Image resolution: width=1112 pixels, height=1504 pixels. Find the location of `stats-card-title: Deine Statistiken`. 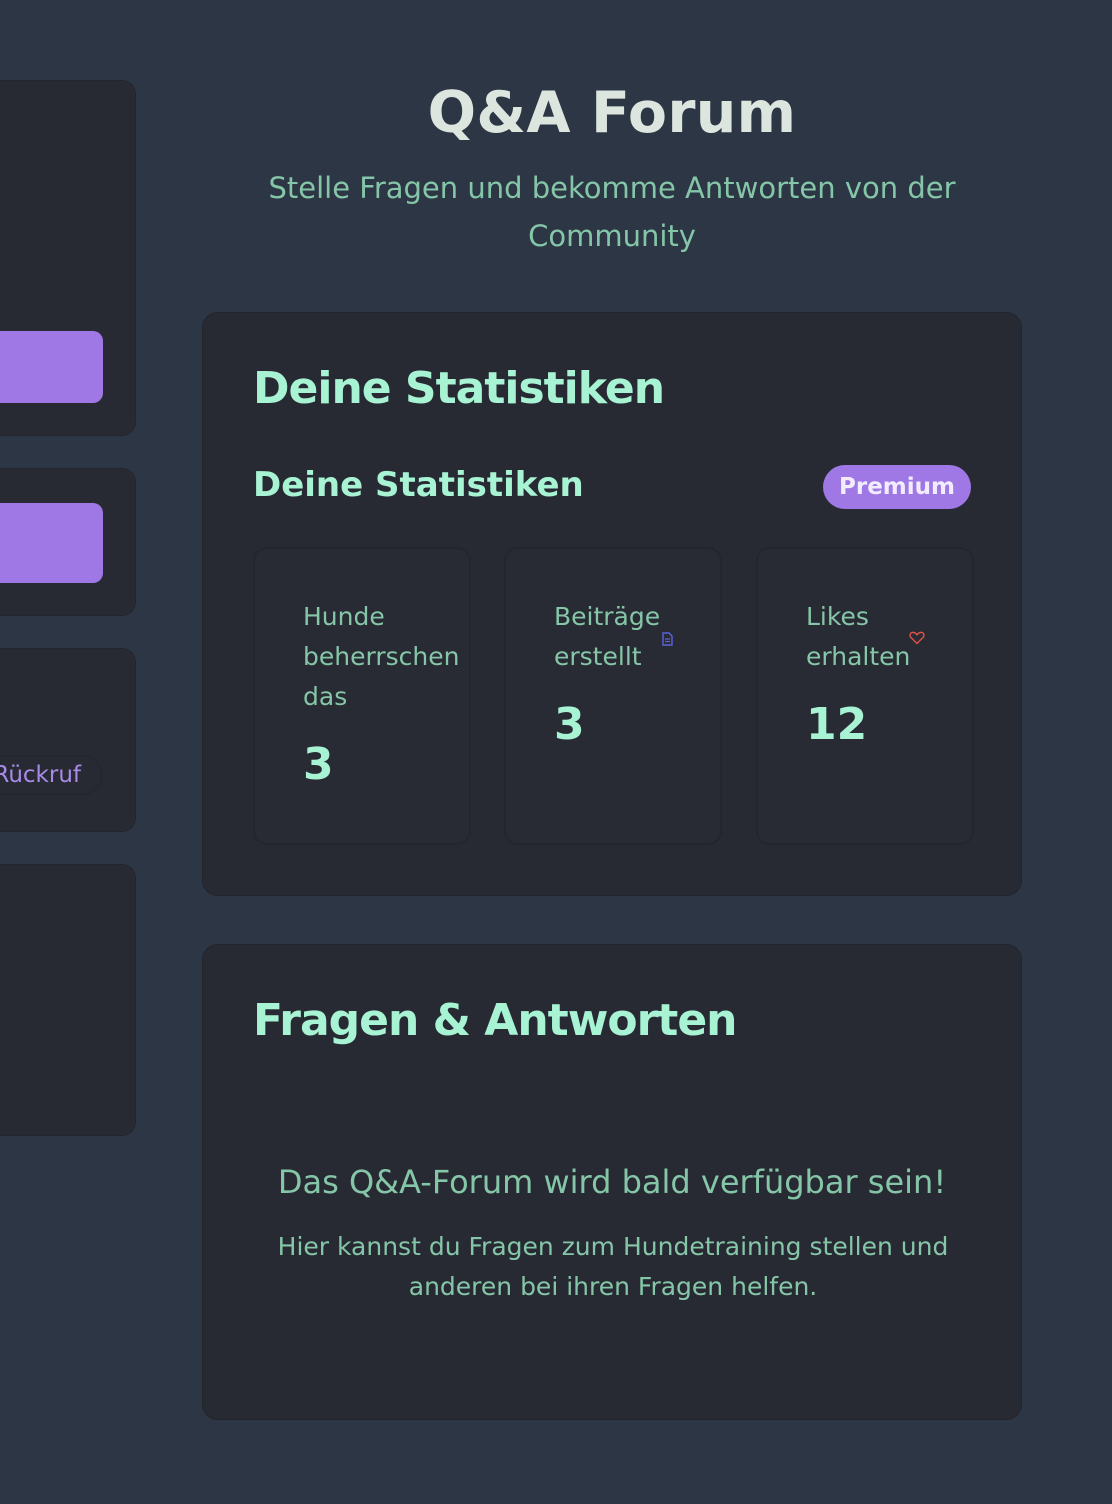

stats-card-title: Deine Statistiken is located at coordinates (459, 388).